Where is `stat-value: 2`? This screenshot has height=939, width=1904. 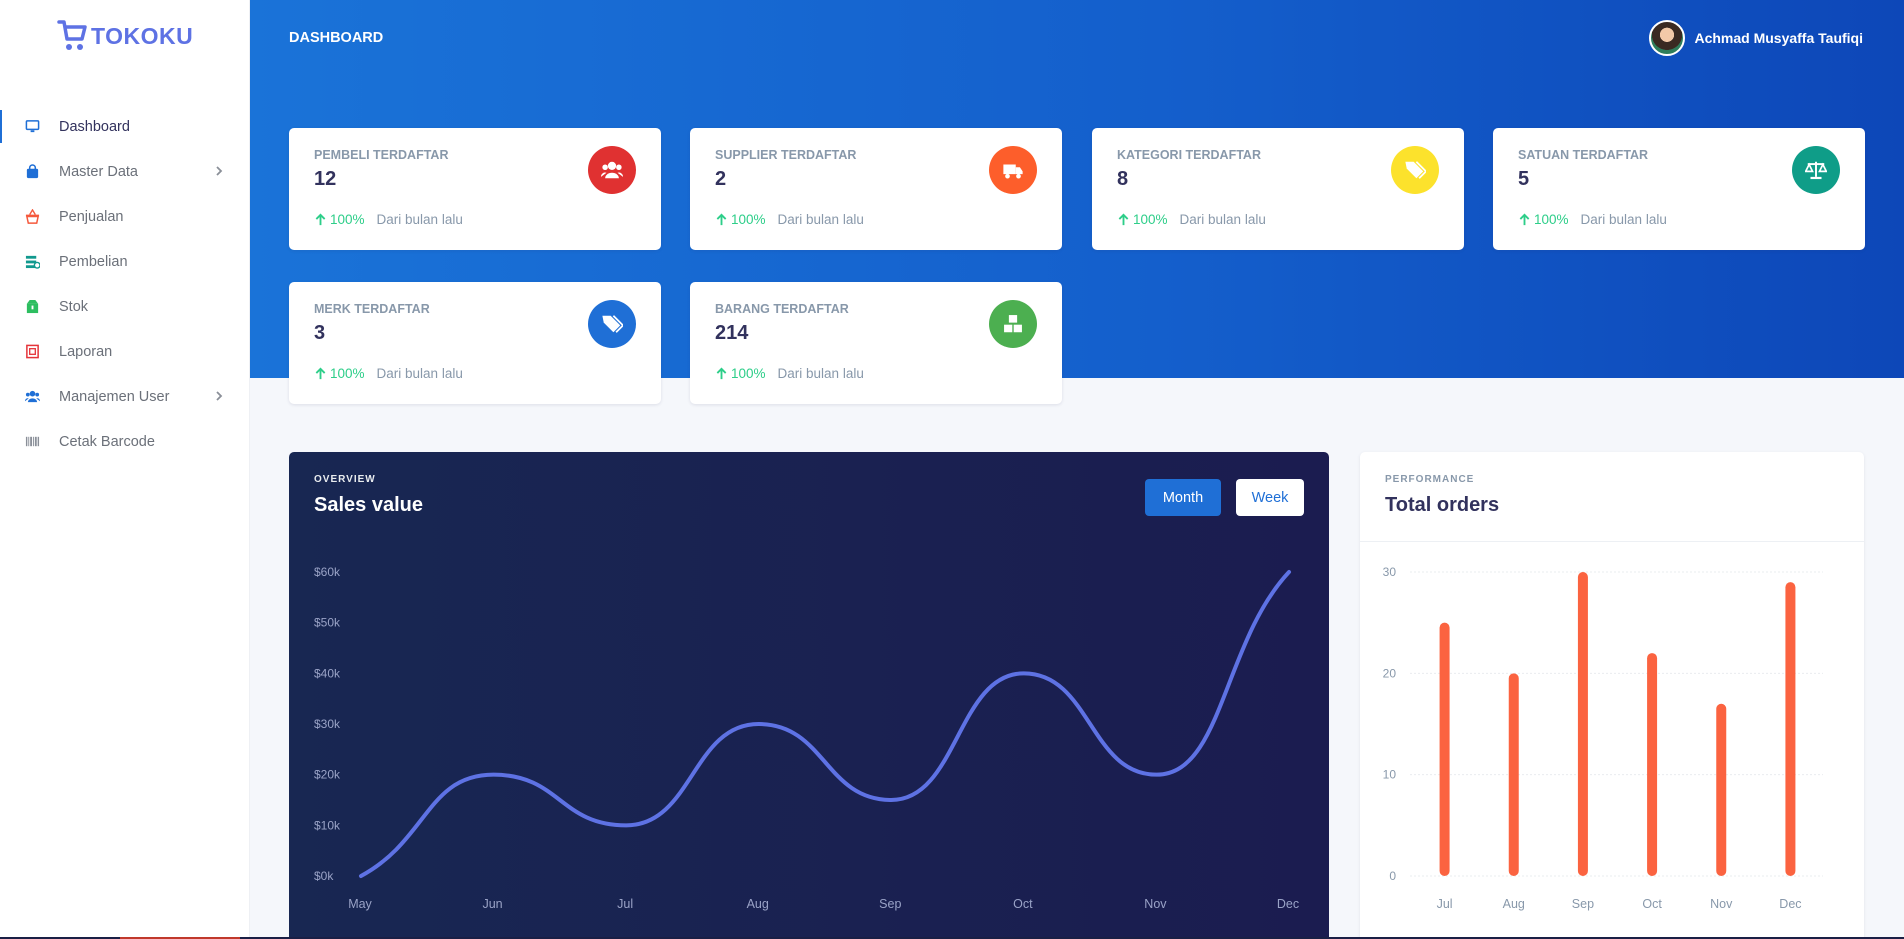
stat-value: 2 is located at coordinates (721, 179).